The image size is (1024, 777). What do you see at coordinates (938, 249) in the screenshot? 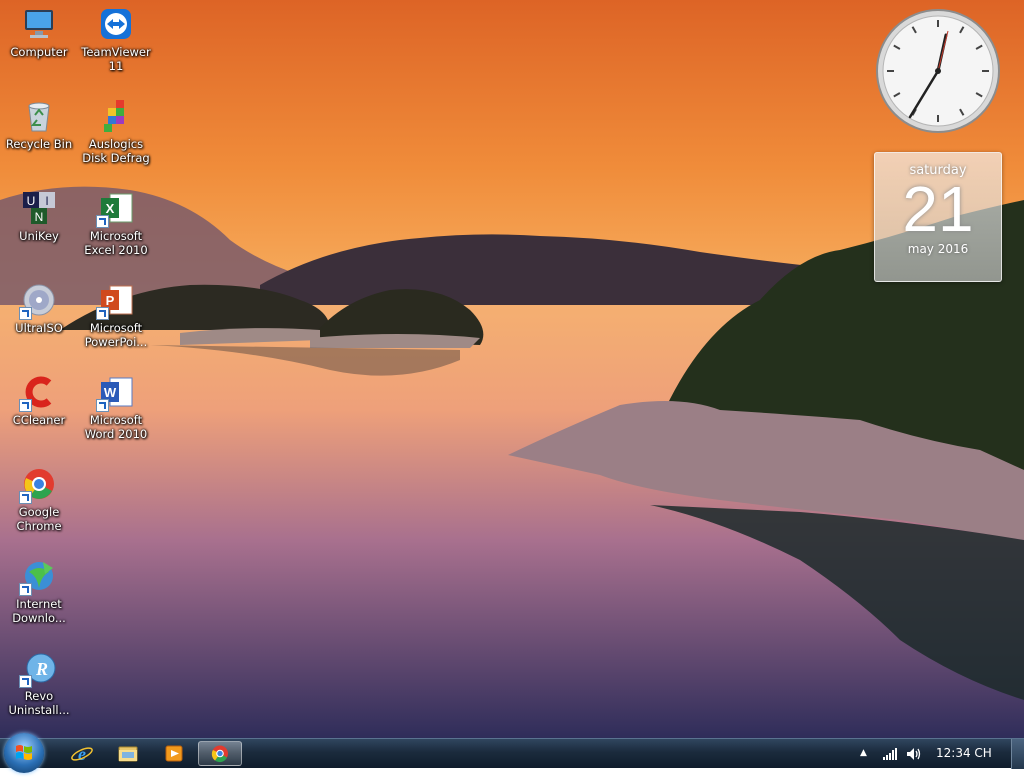
I see `calendar-month-year: may 2016` at bounding box center [938, 249].